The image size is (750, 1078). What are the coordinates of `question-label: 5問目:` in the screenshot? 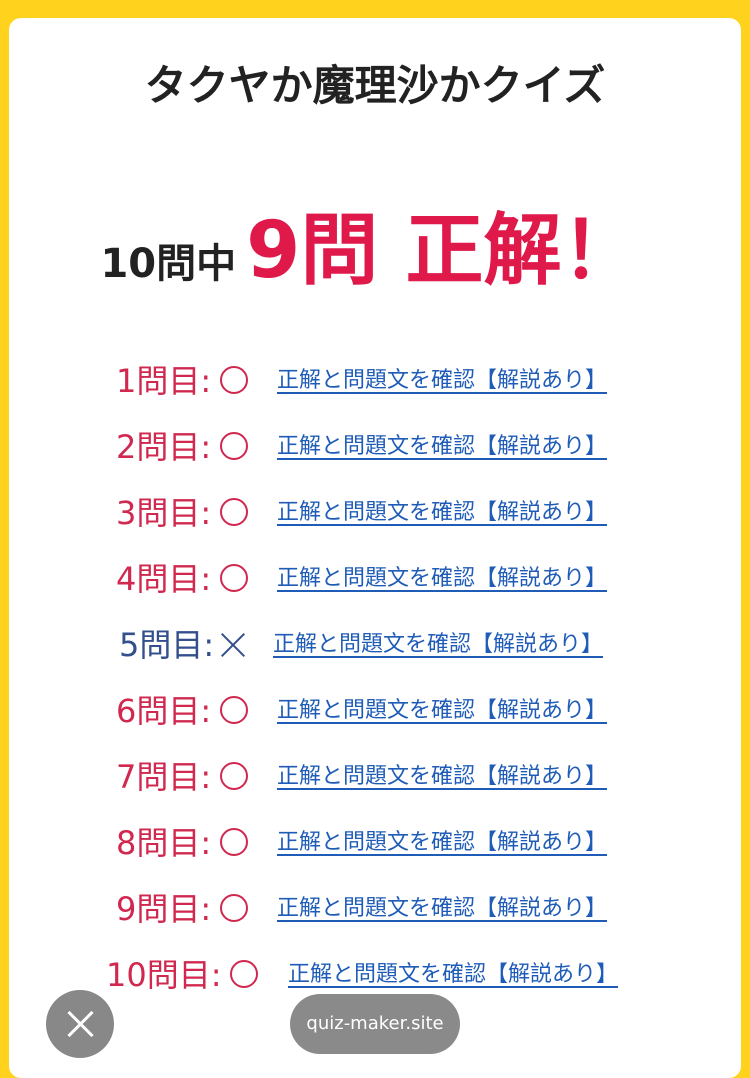 It's located at (167, 645).